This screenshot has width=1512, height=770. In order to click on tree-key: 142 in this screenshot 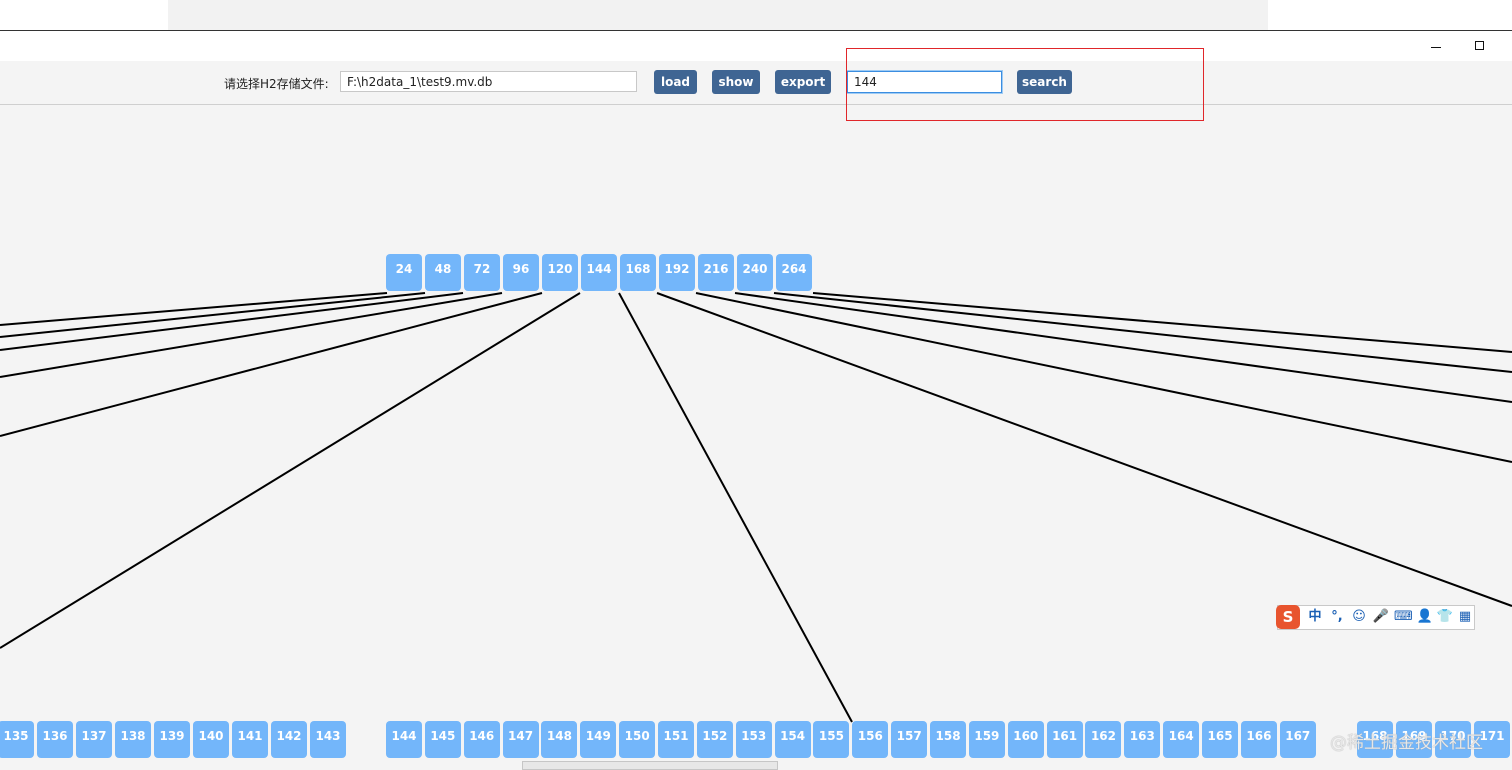, I will do `click(289, 739)`.